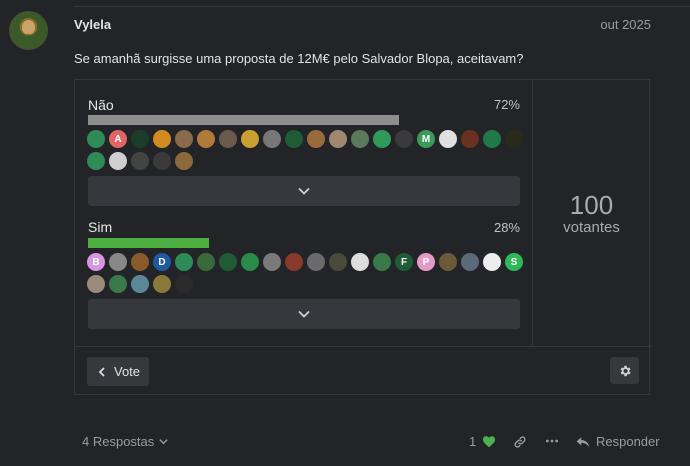  Describe the element at coordinates (628, 441) in the screenshot. I see `reply-label: Responder` at that location.